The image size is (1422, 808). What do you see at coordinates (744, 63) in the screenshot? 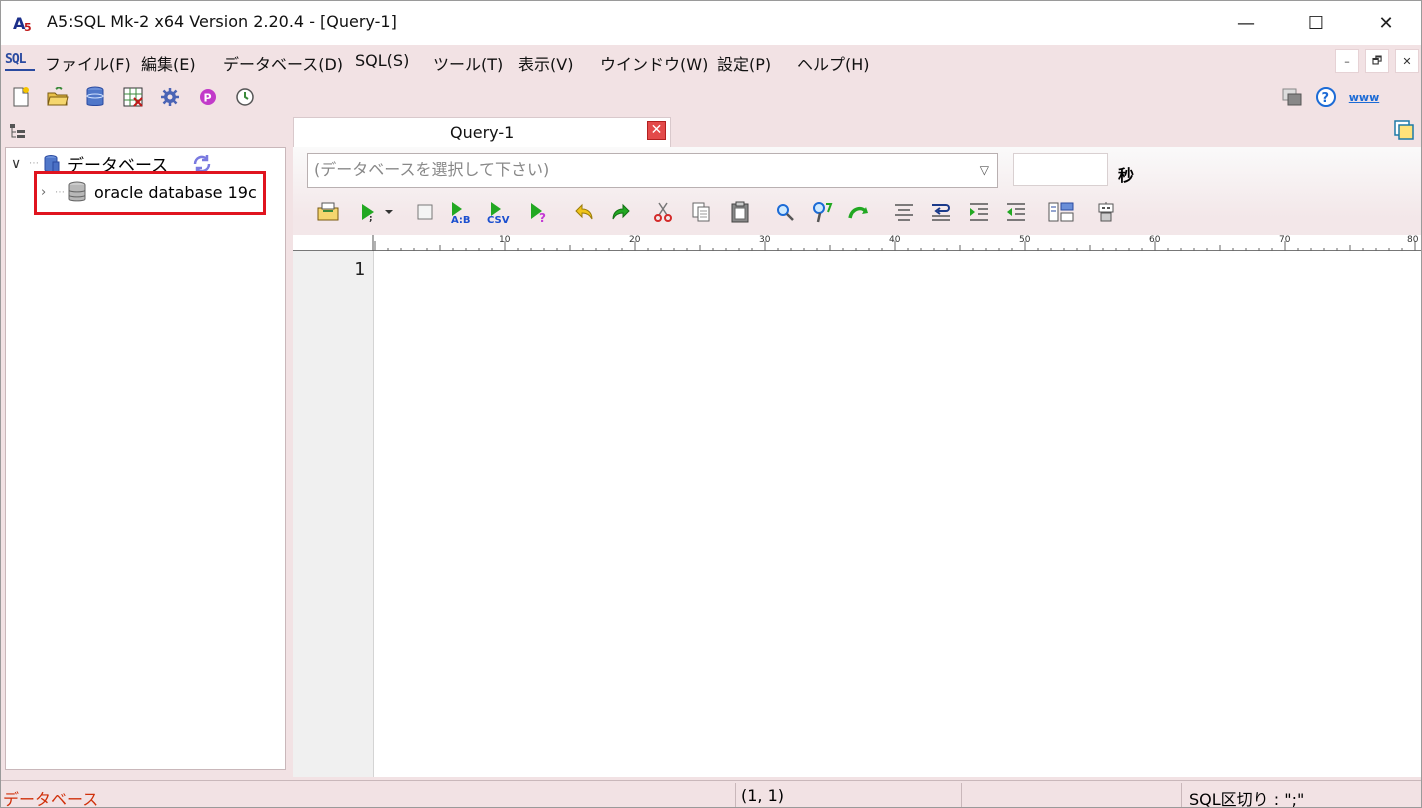
I see `menu-settings: 設定(P)` at bounding box center [744, 63].